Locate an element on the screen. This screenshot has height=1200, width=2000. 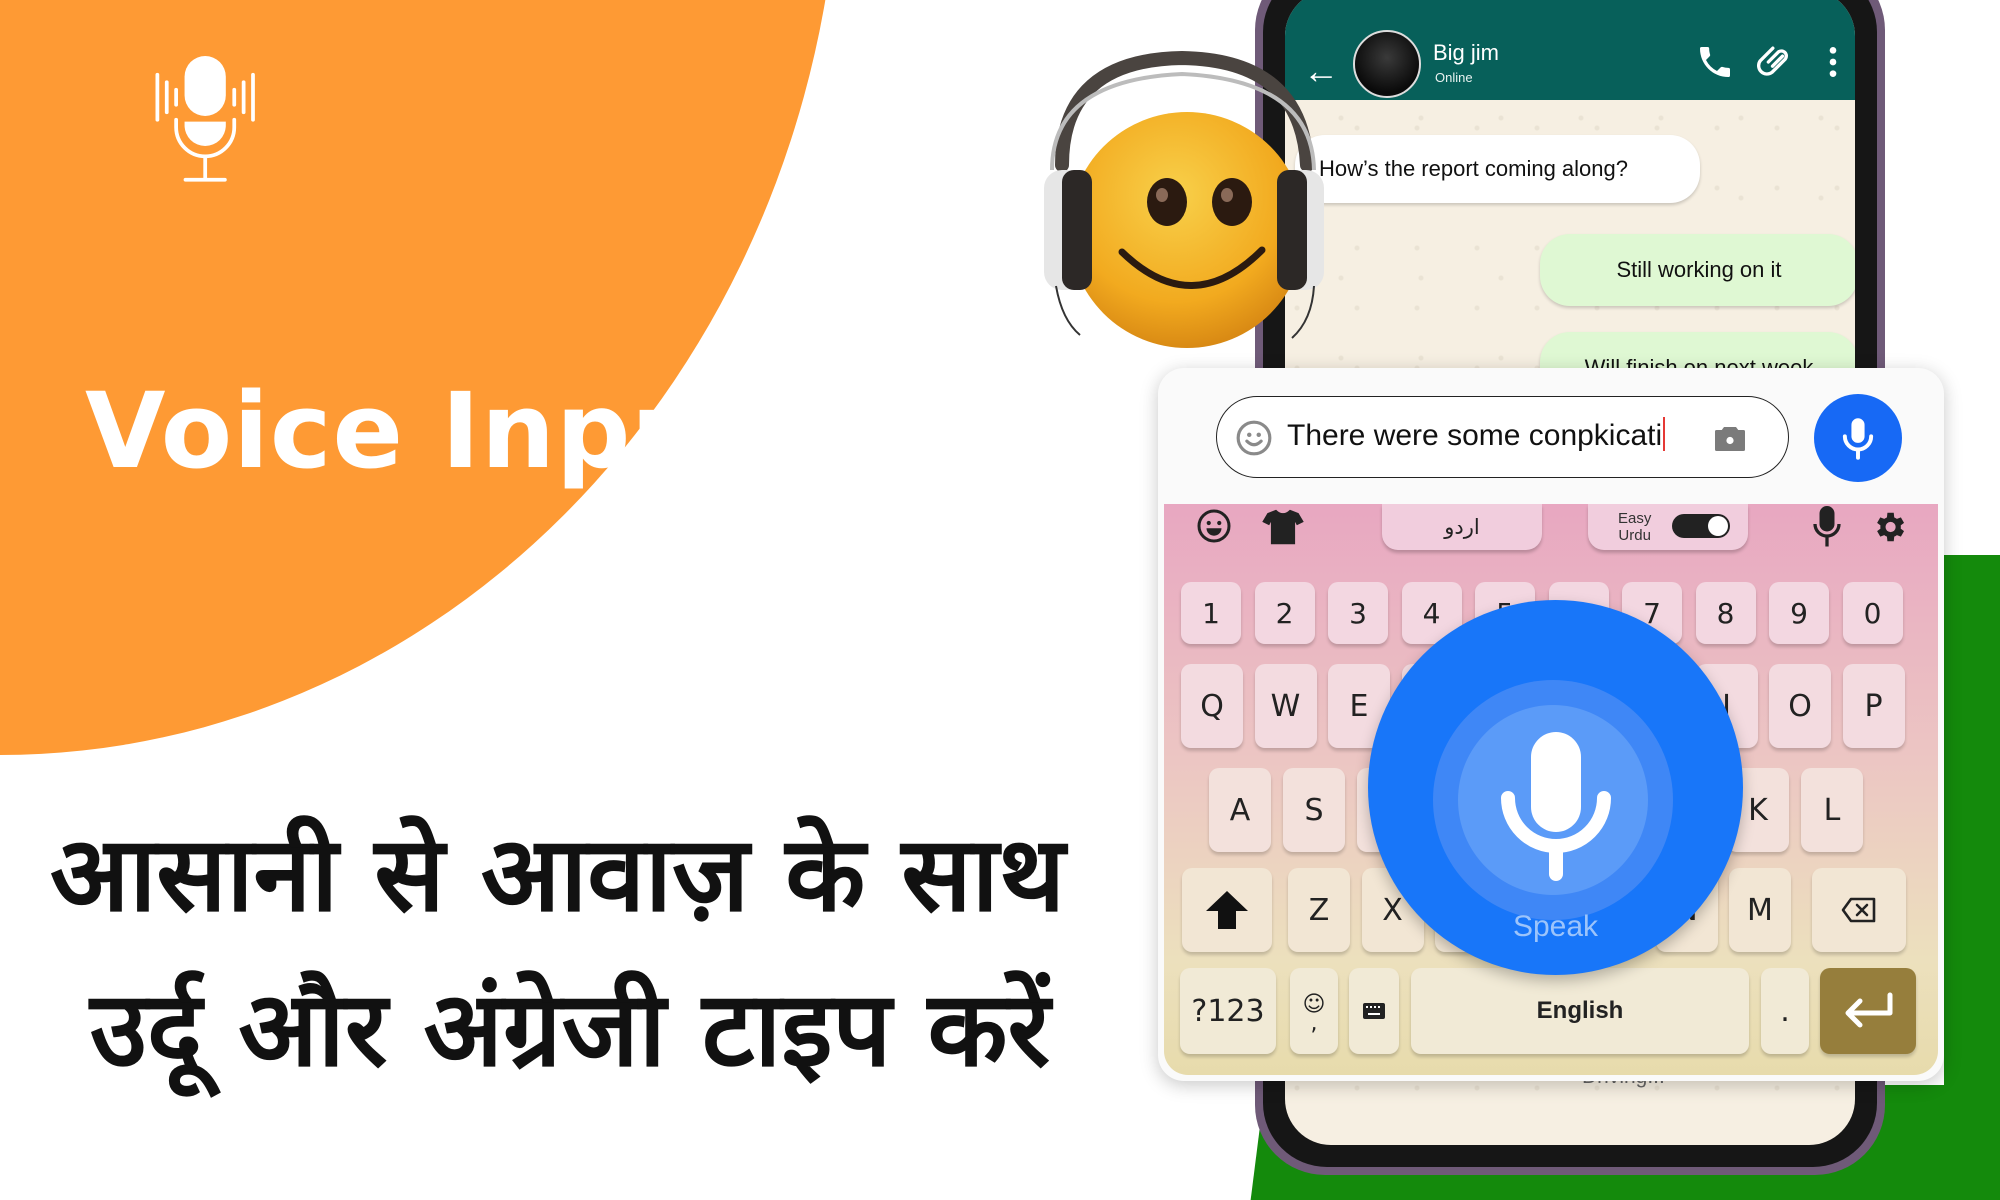
shift-key is located at coordinates (1227, 910).